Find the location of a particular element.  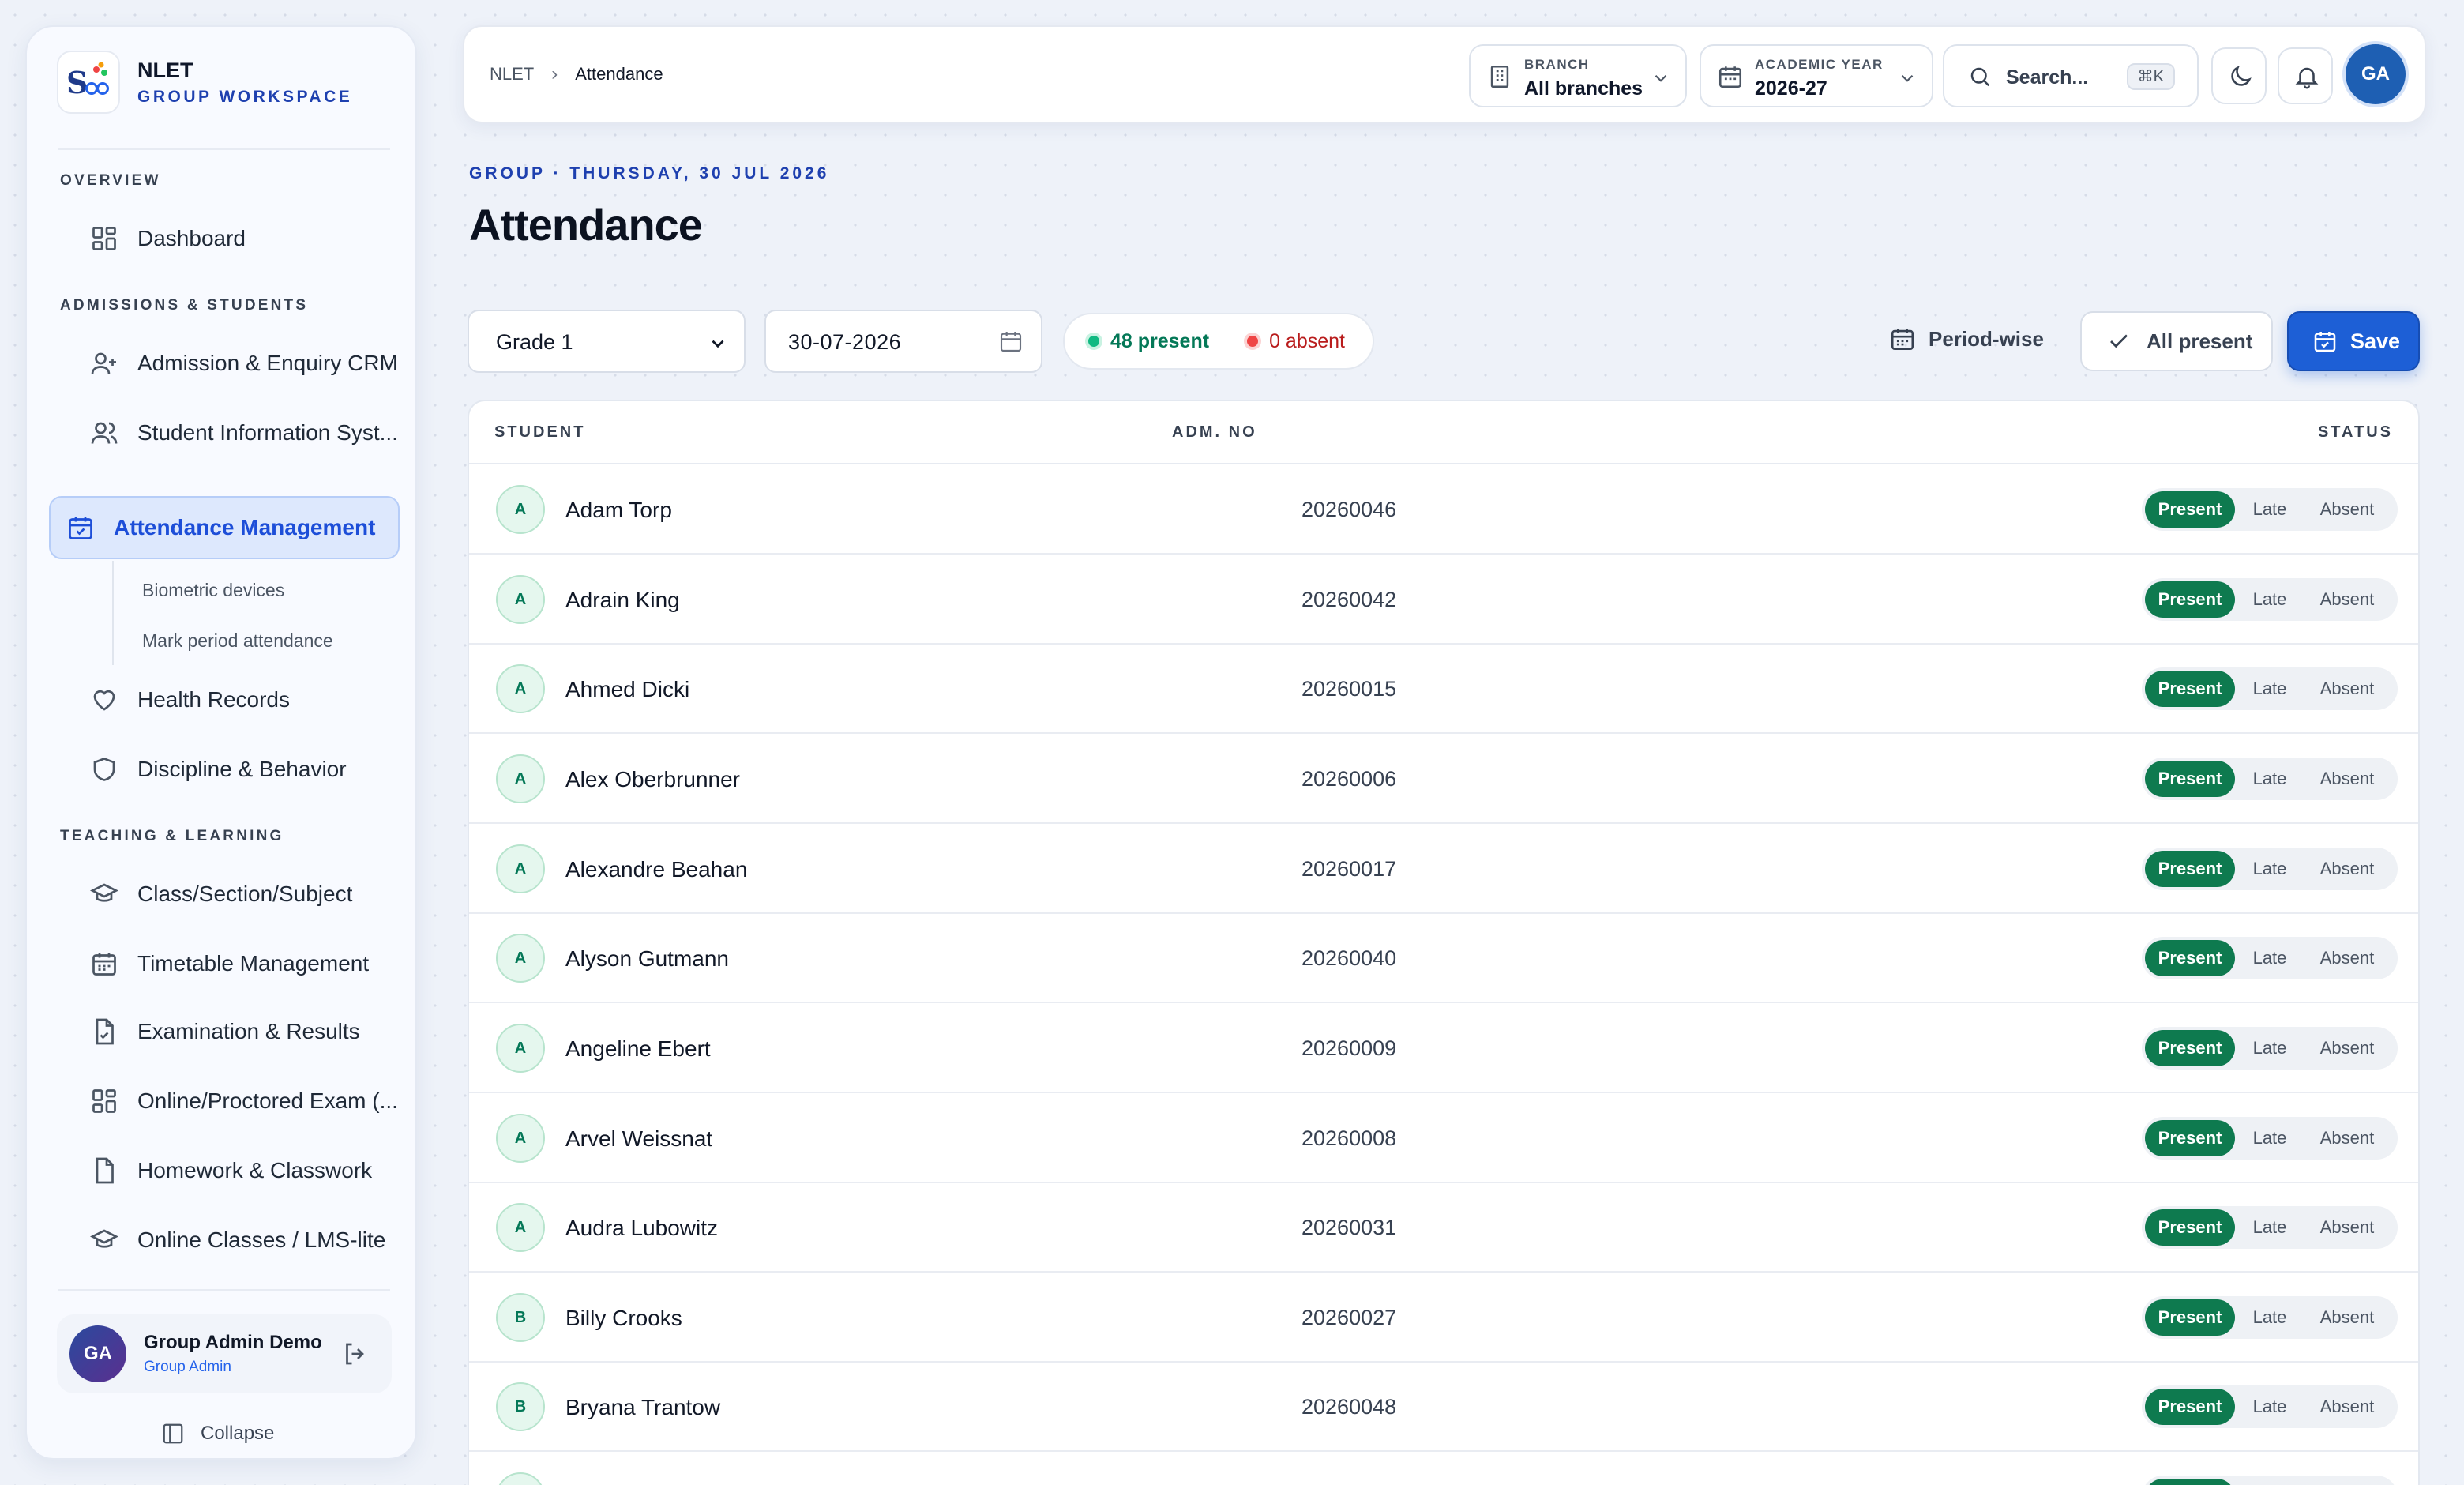

admission-number: 20260027 is located at coordinates (1349, 1317).